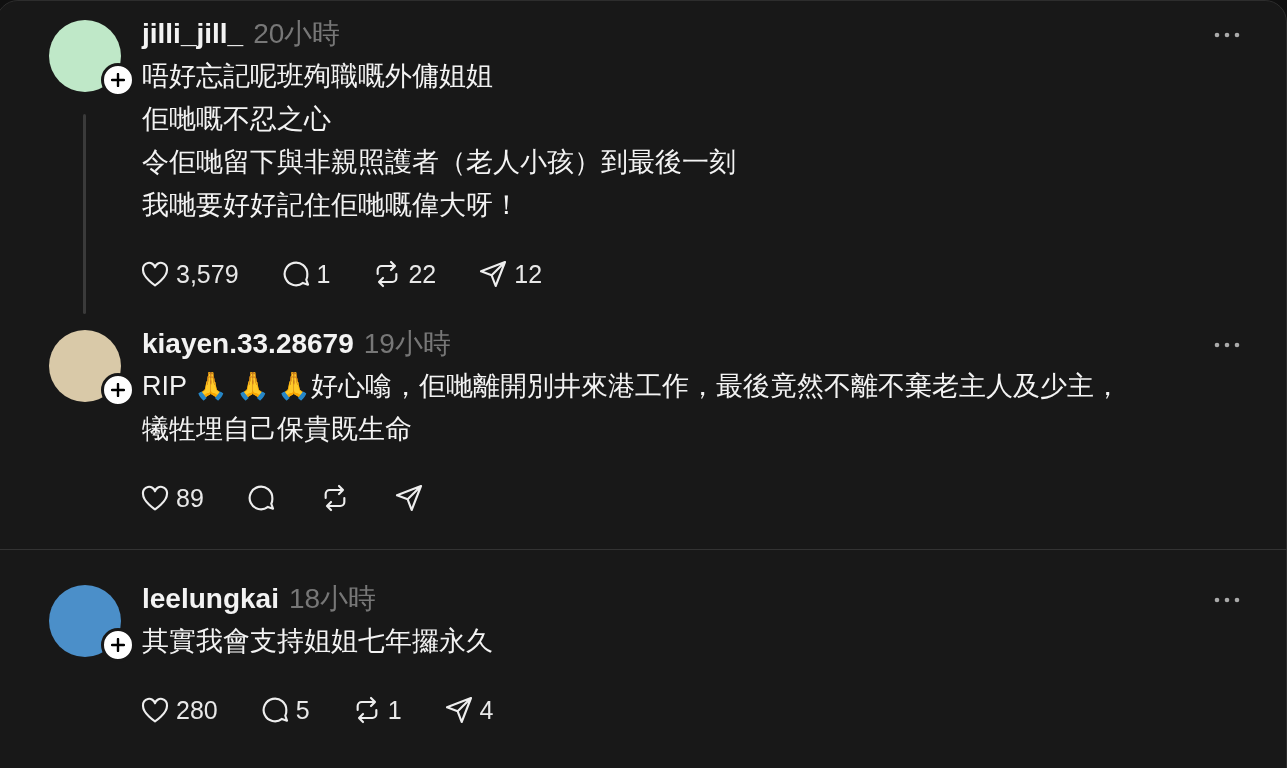  Describe the element at coordinates (318, 641) in the screenshot. I see `post-text: 其實我會支持姐姐七年攞永久` at that location.